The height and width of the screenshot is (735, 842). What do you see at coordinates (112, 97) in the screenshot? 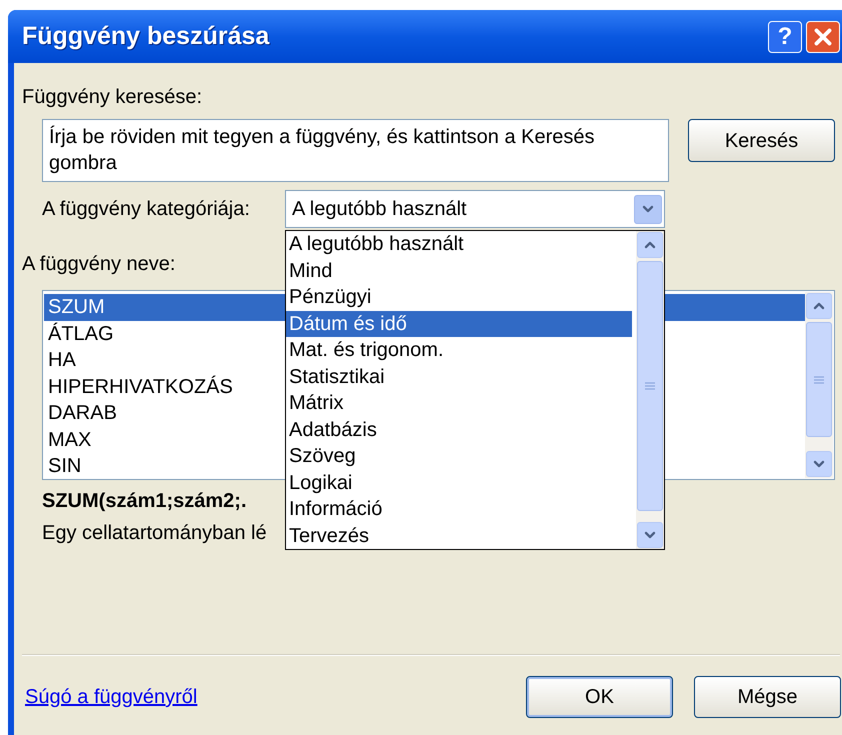
I see `search-label: Függvény keresése:` at bounding box center [112, 97].